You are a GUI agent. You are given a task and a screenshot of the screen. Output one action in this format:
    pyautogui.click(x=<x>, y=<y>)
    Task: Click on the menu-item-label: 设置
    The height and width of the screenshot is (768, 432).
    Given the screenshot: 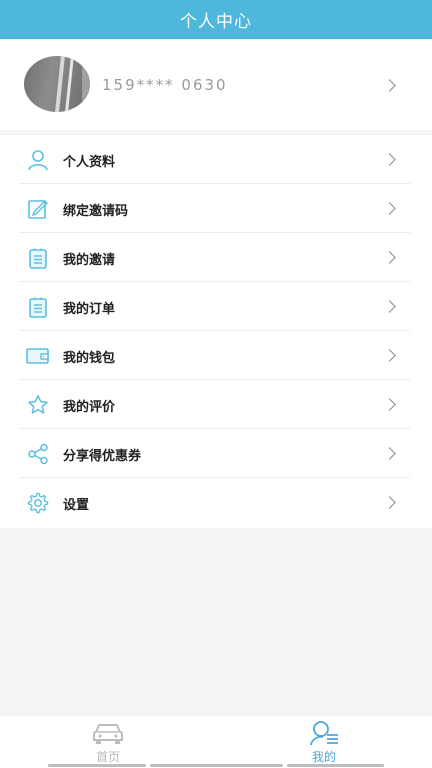 What is the action you would take?
    pyautogui.click(x=76, y=505)
    